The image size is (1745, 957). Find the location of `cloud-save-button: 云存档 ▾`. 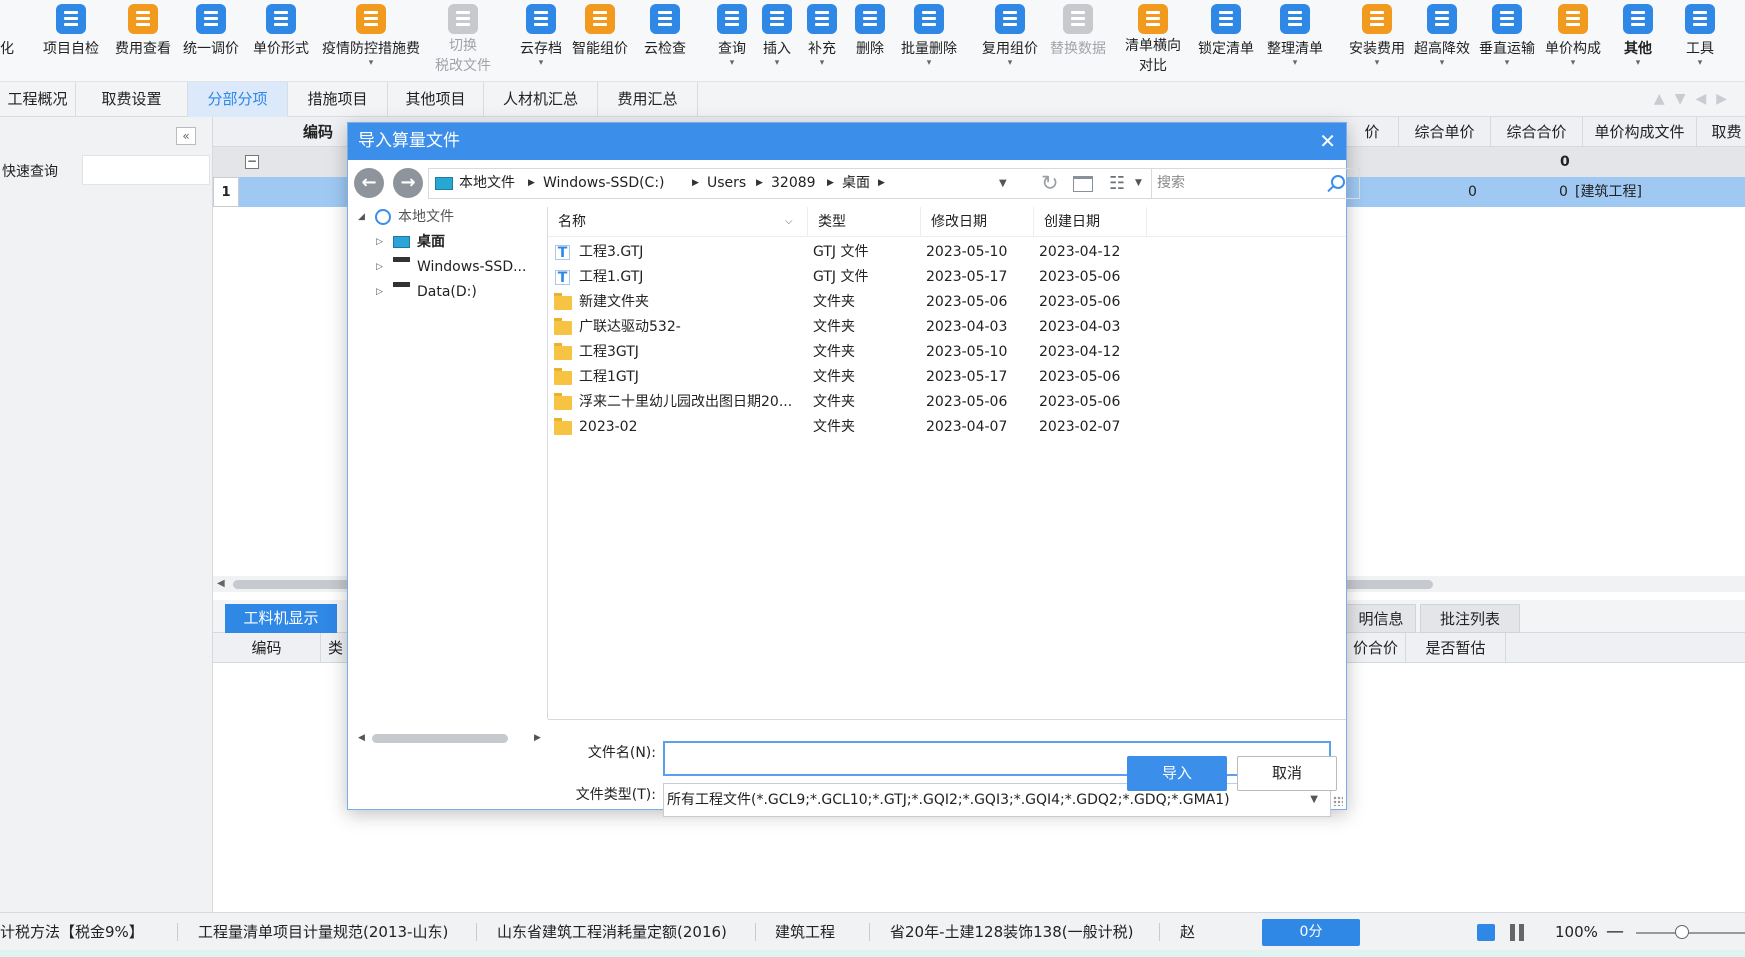

cloud-save-button: 云存档 ▾ is located at coordinates (541, 41).